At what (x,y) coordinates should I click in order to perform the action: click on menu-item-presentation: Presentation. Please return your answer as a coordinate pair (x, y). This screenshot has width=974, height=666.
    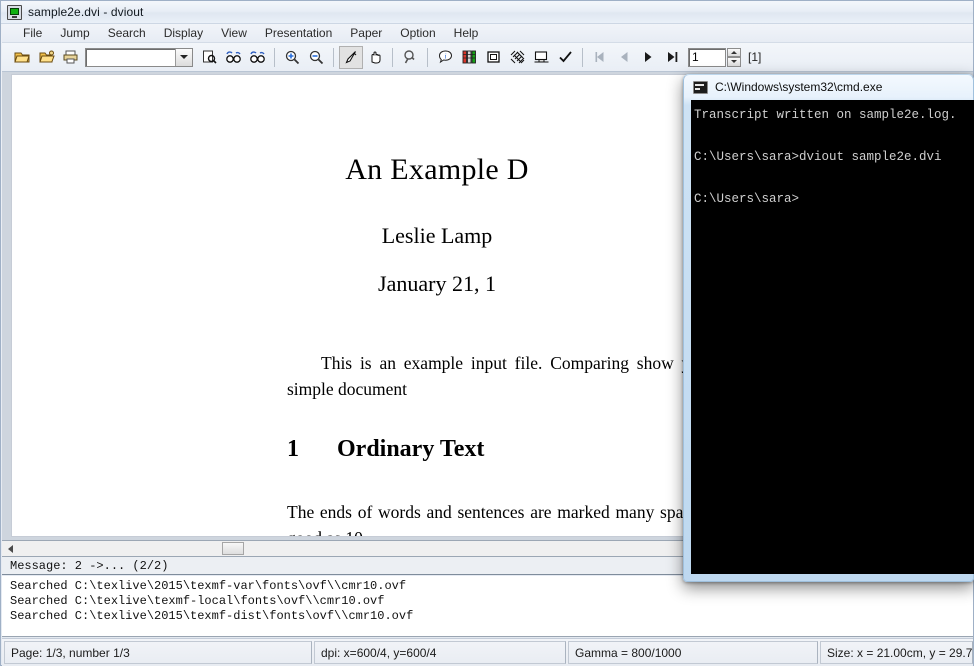
    Looking at the image, I should click on (298, 33).